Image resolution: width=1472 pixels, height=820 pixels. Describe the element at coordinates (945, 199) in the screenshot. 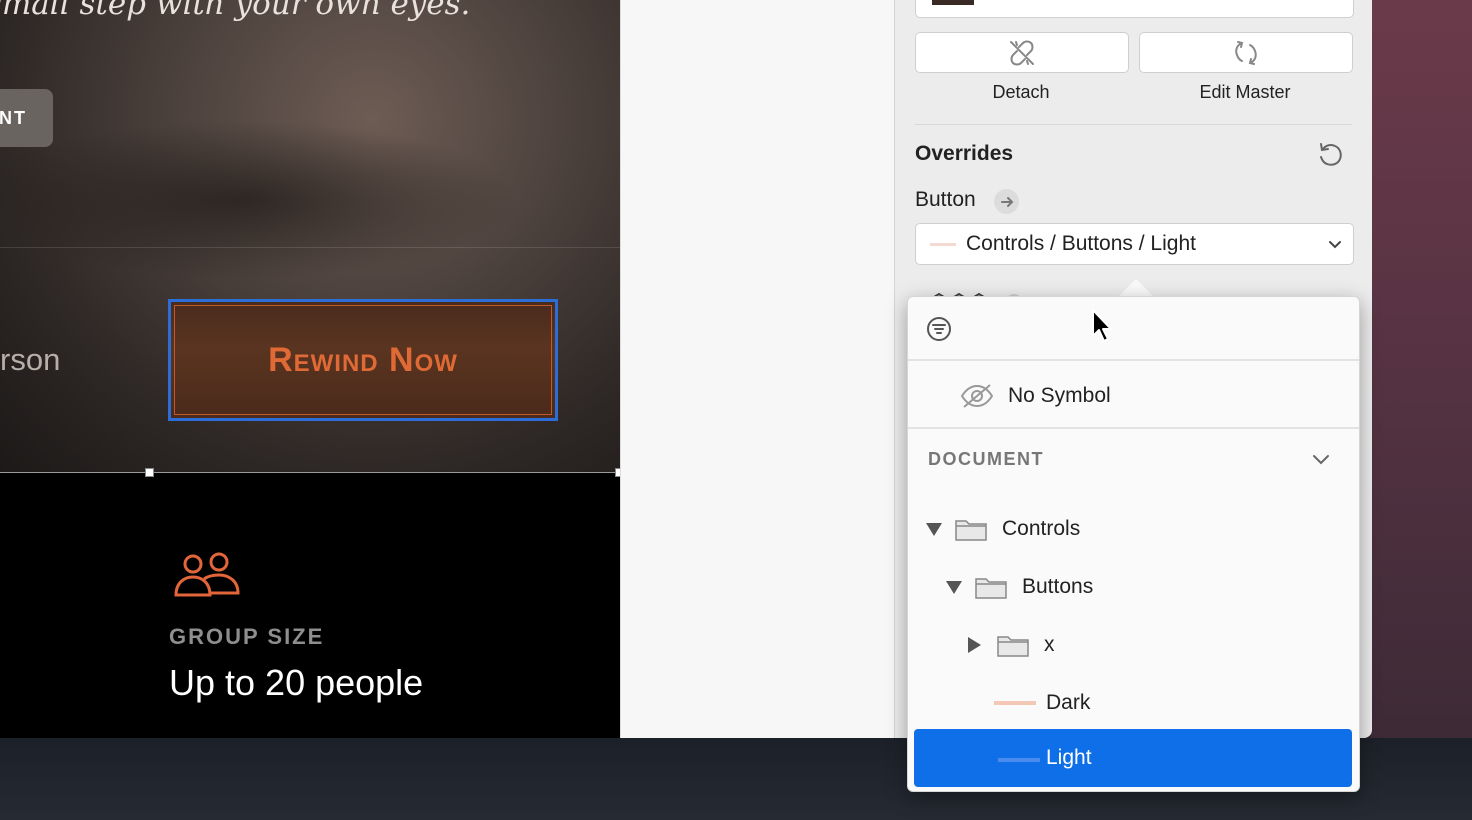

I see `override-button-label: Button` at that location.